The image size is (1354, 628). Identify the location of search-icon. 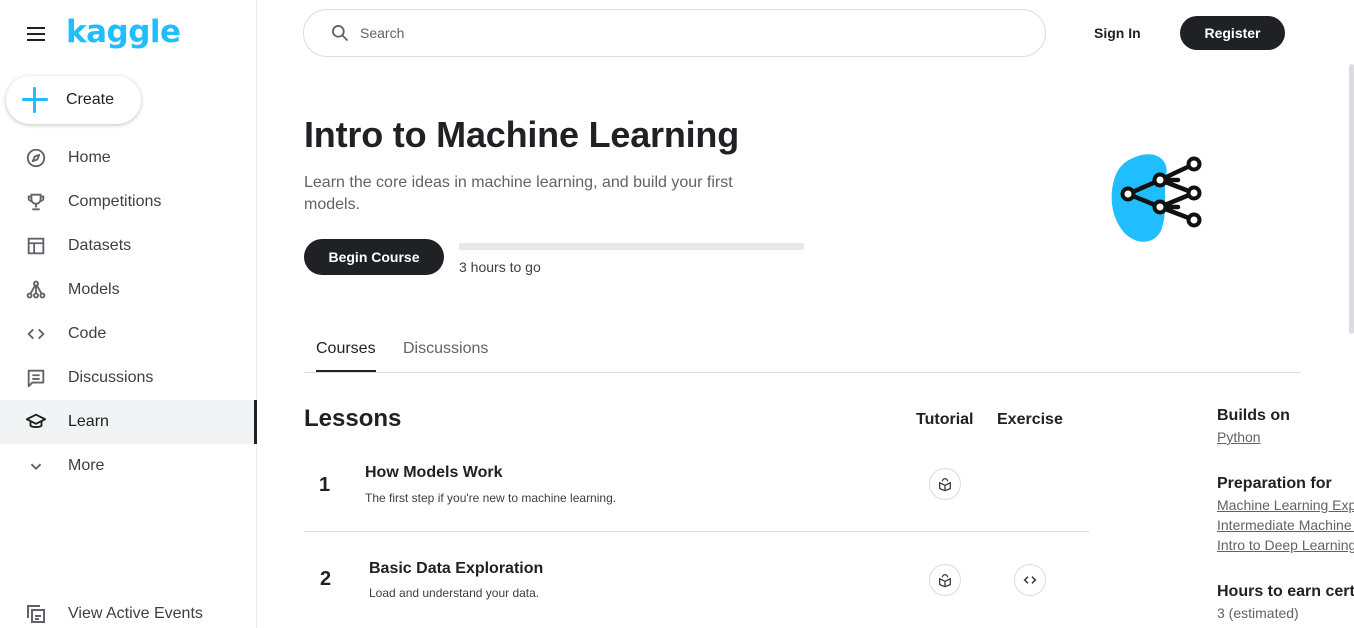
(340, 33).